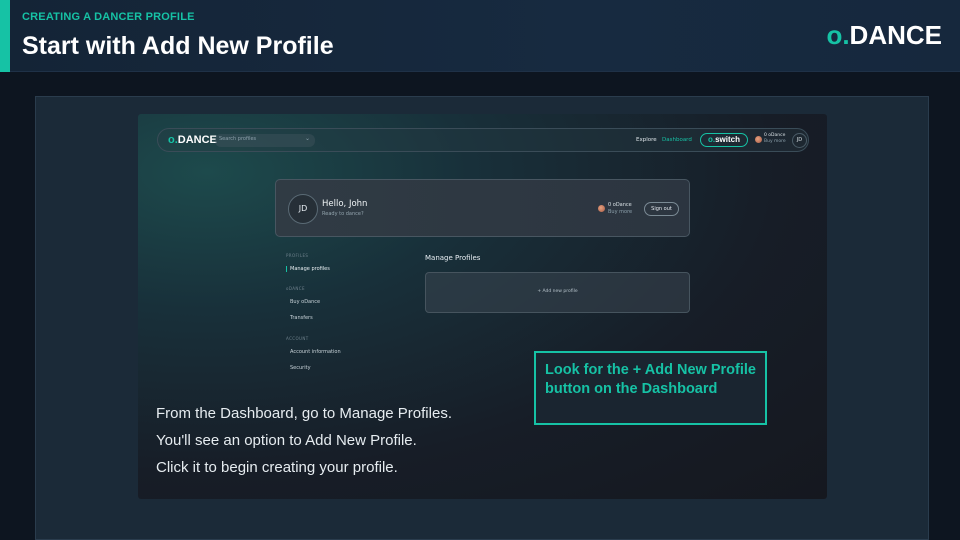  Describe the element at coordinates (173, 140) in the screenshot. I see `app-logo-o: o.` at that location.